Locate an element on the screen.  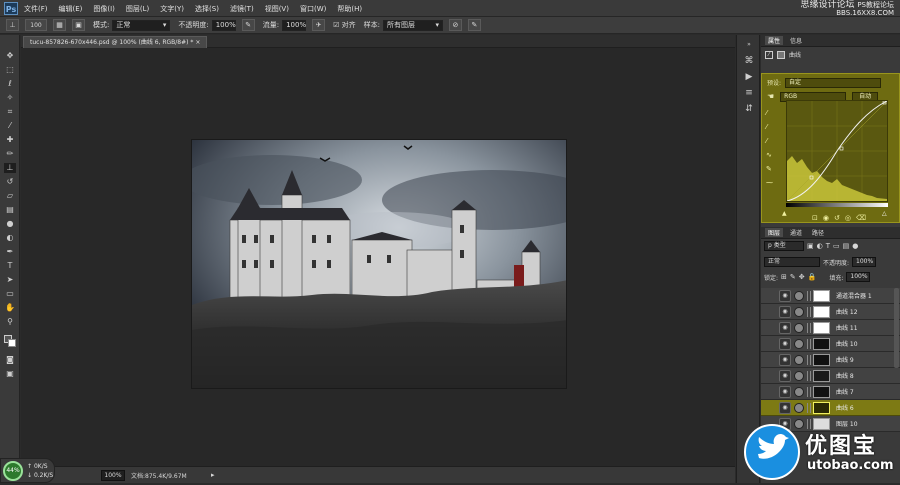
close-icon: × is located at coordinates (197, 42).